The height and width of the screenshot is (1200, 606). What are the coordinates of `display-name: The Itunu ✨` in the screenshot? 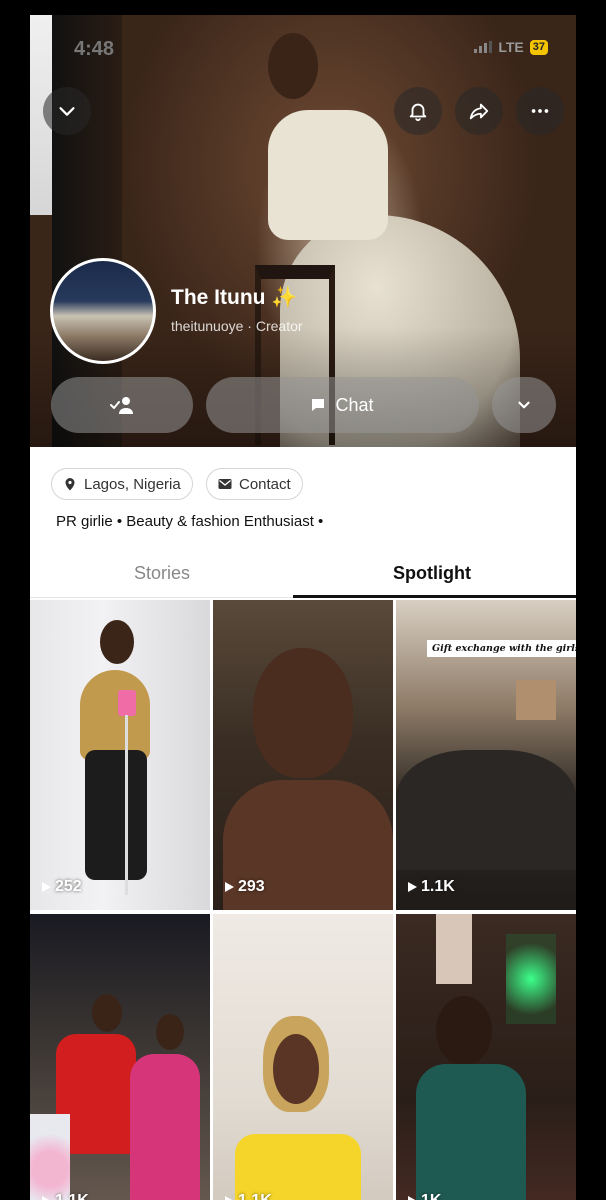 It's located at (234, 297).